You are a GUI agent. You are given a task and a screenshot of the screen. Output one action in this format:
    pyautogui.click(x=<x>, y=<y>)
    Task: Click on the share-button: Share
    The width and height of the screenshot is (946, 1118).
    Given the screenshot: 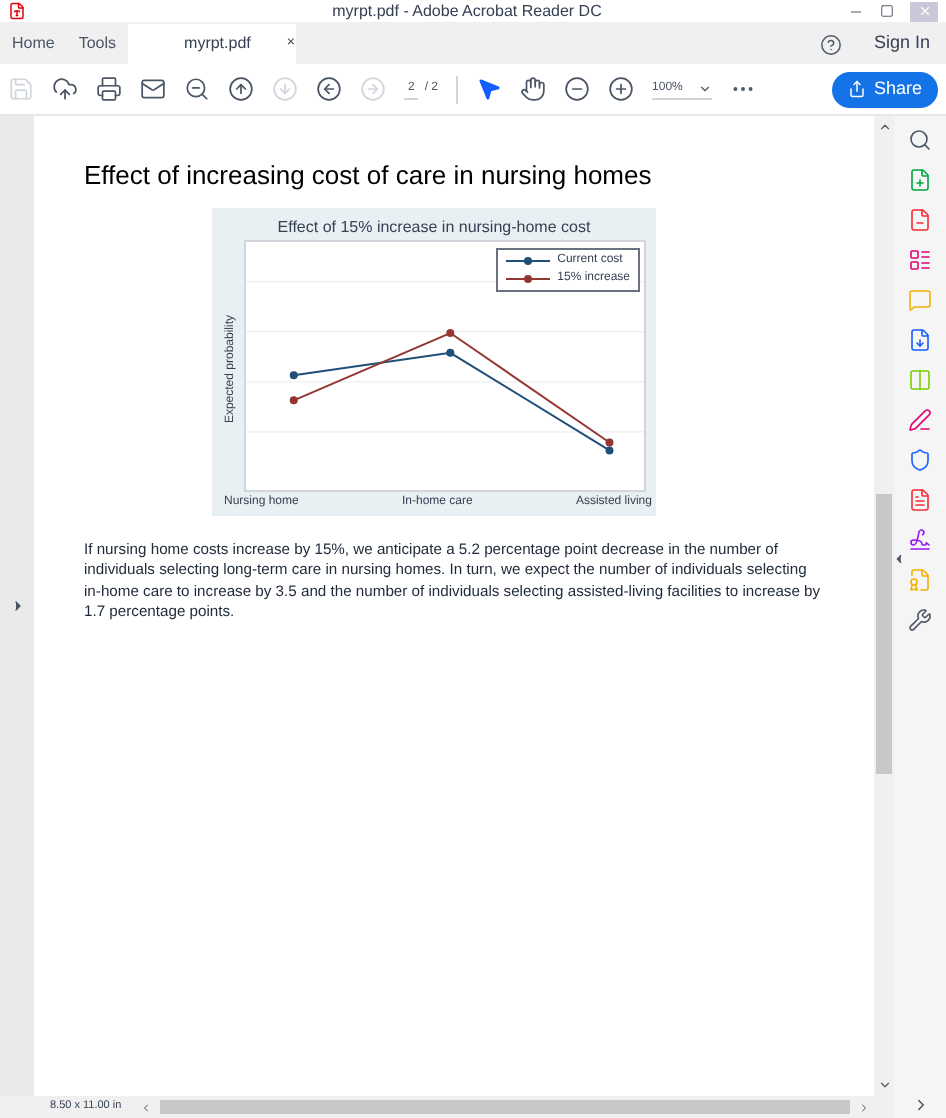 What is the action you would take?
    pyautogui.click(x=884, y=89)
    